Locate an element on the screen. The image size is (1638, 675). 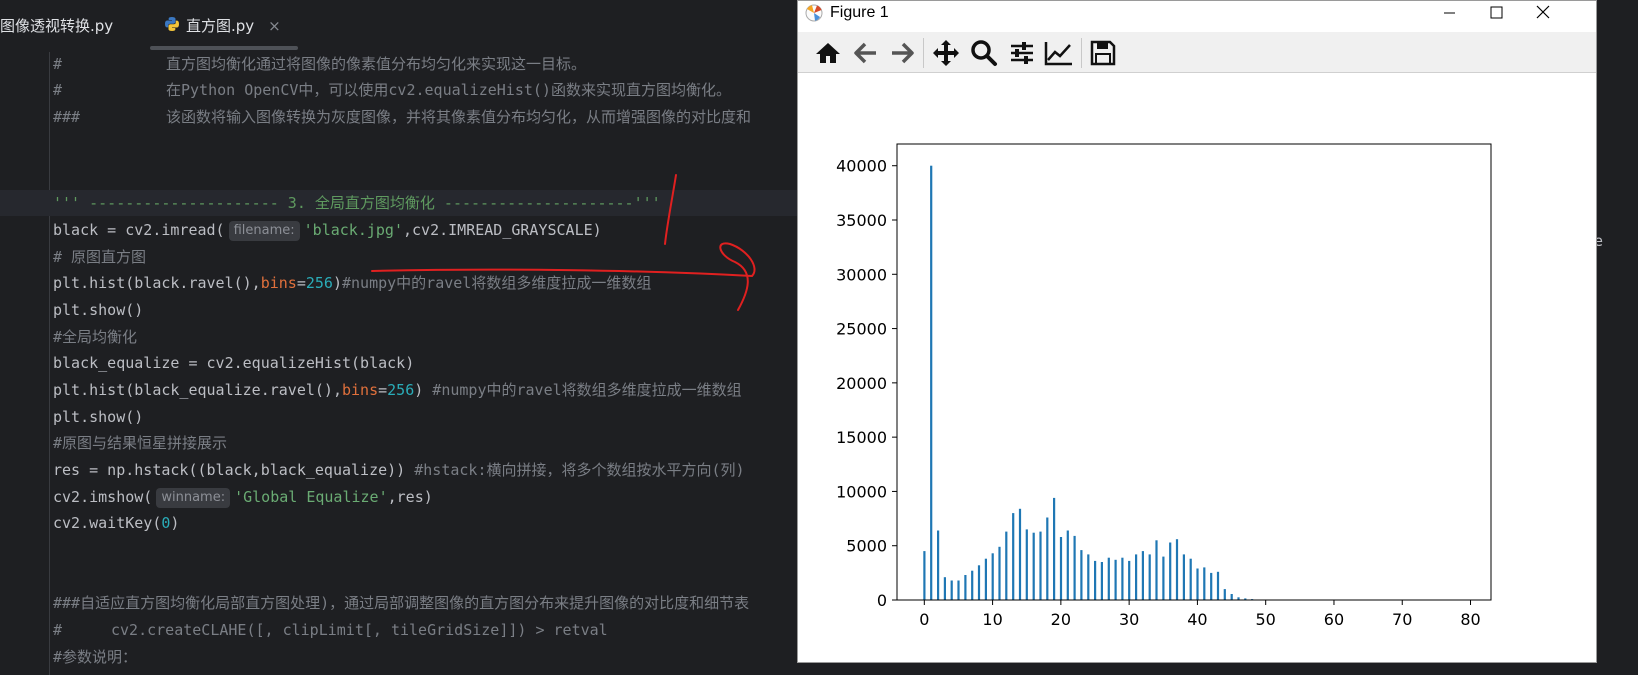
forward-icon is located at coordinates (903, 53).